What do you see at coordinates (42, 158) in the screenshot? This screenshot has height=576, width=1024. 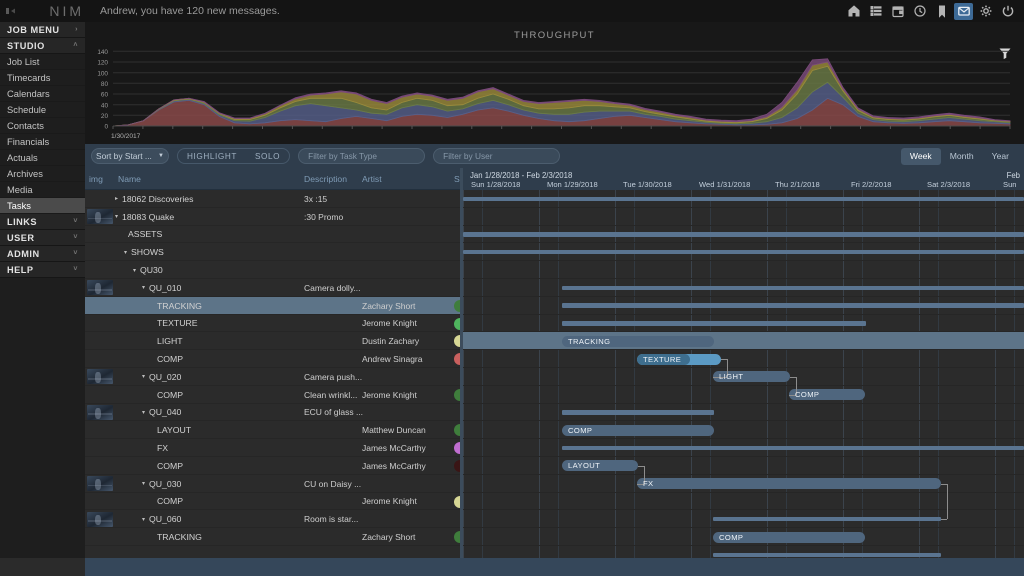 I see `sidebar-item-actuals: Actuals` at bounding box center [42, 158].